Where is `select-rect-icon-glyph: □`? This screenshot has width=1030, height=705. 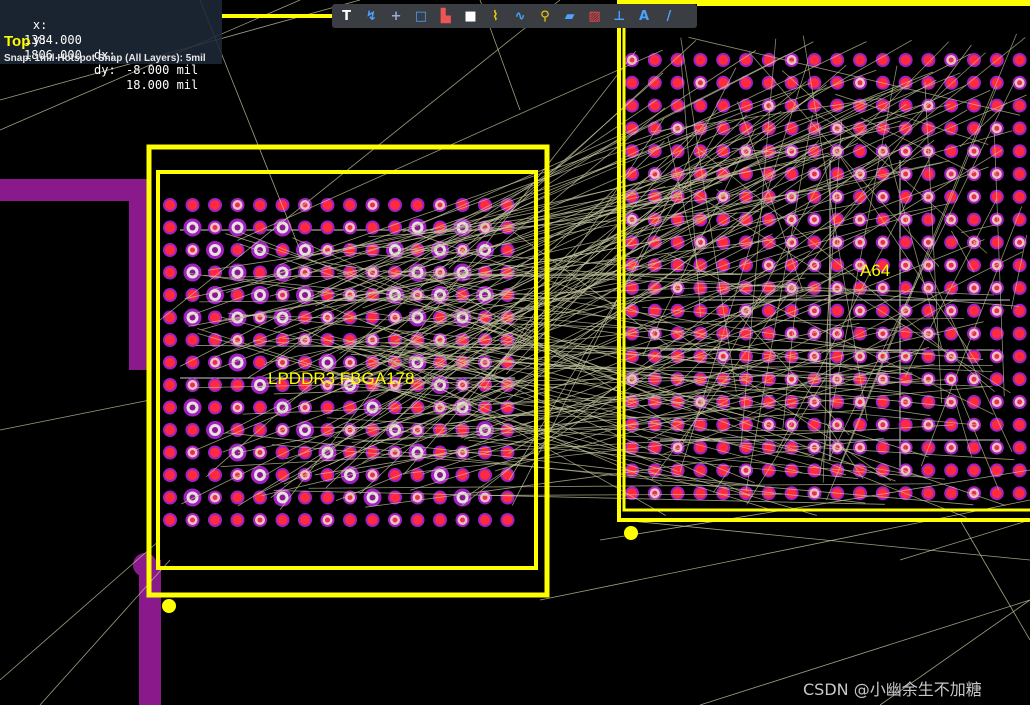 select-rect-icon-glyph: □ is located at coordinates (421, 16).